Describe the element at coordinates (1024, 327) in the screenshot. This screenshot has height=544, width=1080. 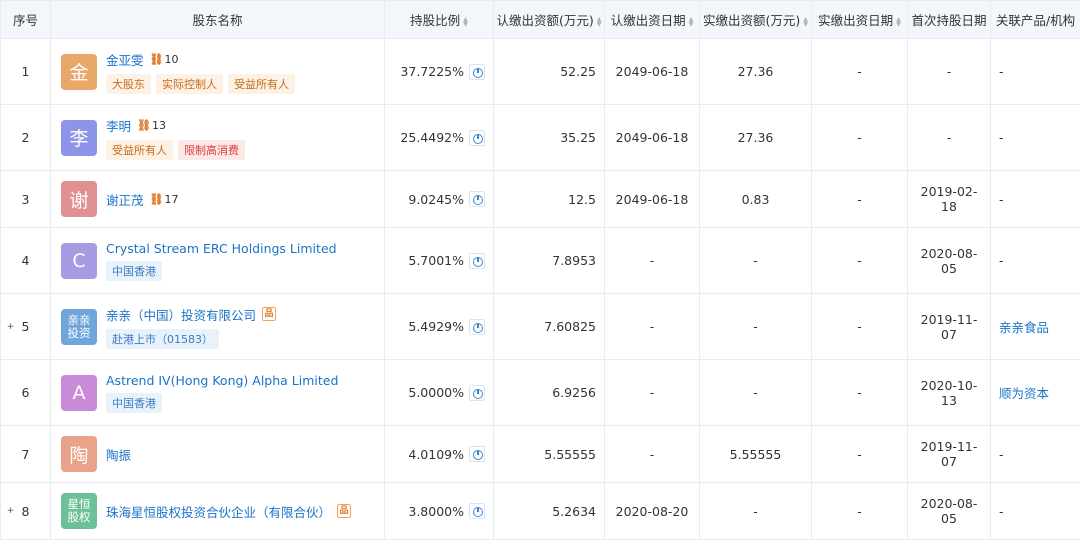
I see `related-link: 亲亲食品` at that location.